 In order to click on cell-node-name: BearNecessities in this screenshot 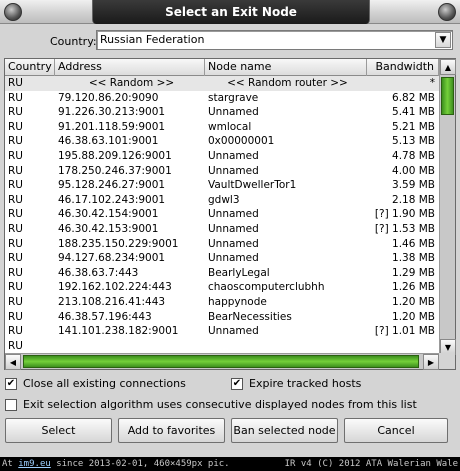, I will do `click(250, 316)`.